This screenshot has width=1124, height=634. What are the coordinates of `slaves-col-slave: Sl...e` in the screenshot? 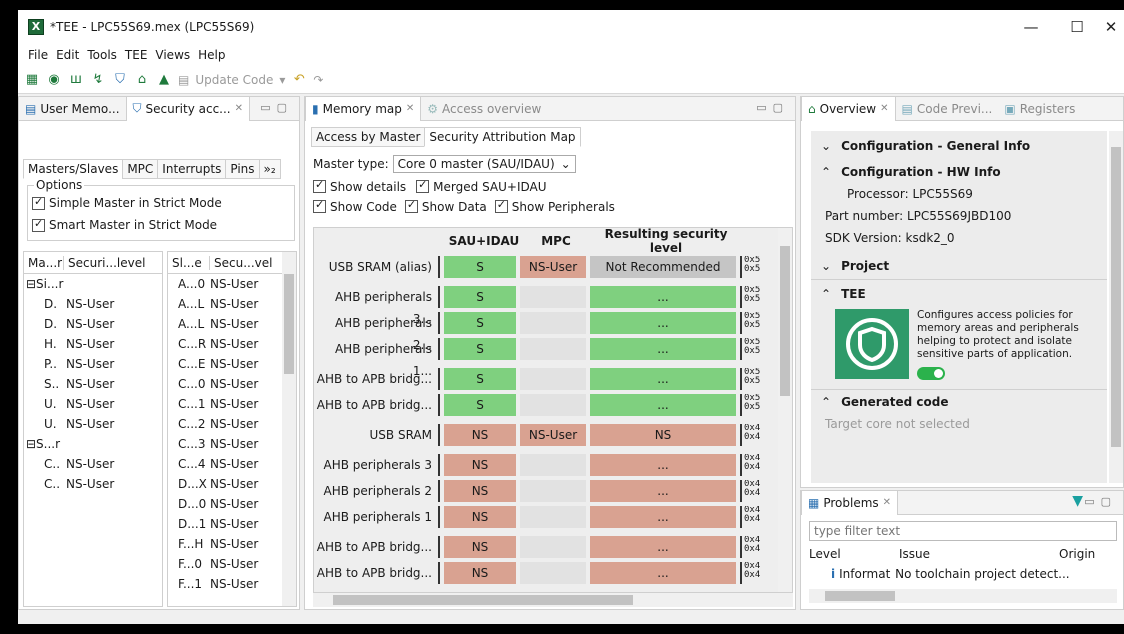 It's located at (189, 262).